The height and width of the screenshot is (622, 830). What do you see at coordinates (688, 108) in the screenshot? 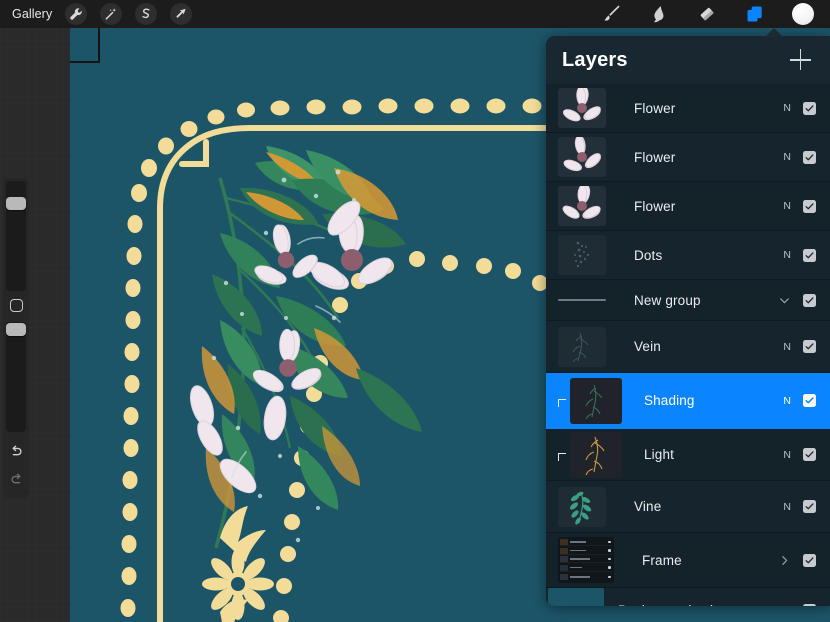
I see `layer-row-flower-1: Flower N` at bounding box center [688, 108].